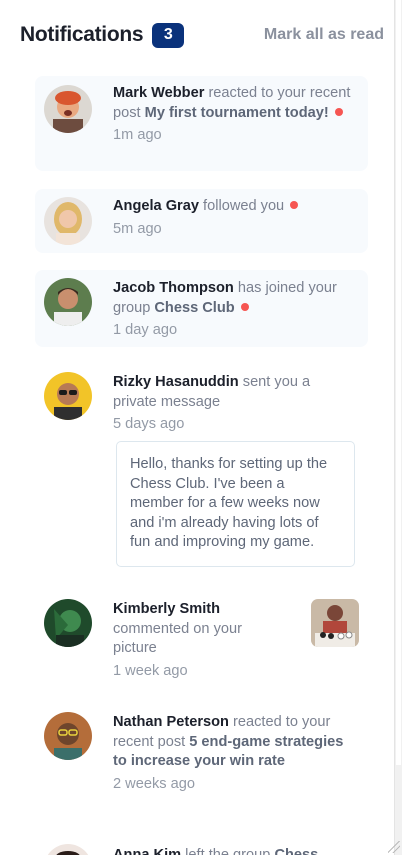 The width and height of the screenshot is (402, 855). What do you see at coordinates (394, 847) in the screenshot?
I see `resize-grip-icon` at bounding box center [394, 847].